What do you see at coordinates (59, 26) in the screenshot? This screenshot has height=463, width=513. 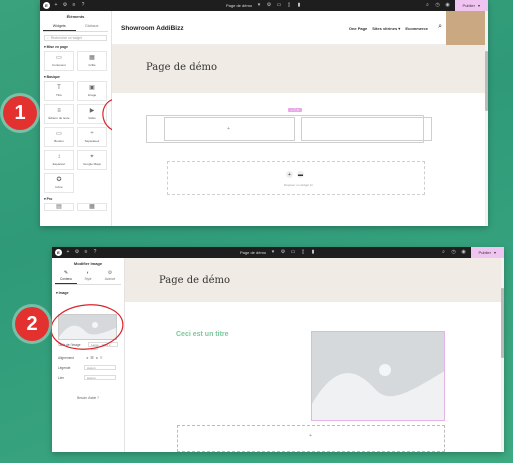 I see `tab-widgets: Widgets` at bounding box center [59, 26].